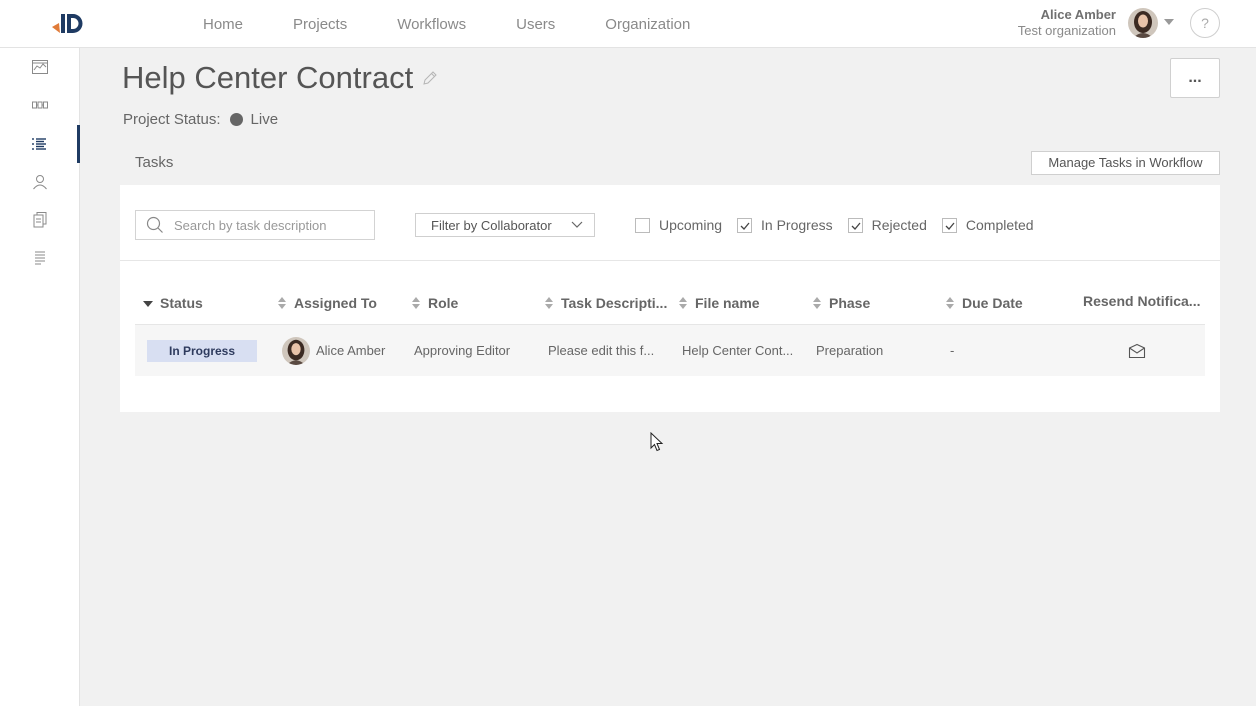  What do you see at coordinates (691, 225) in the screenshot?
I see `upcoming-label: Upcoming` at bounding box center [691, 225].